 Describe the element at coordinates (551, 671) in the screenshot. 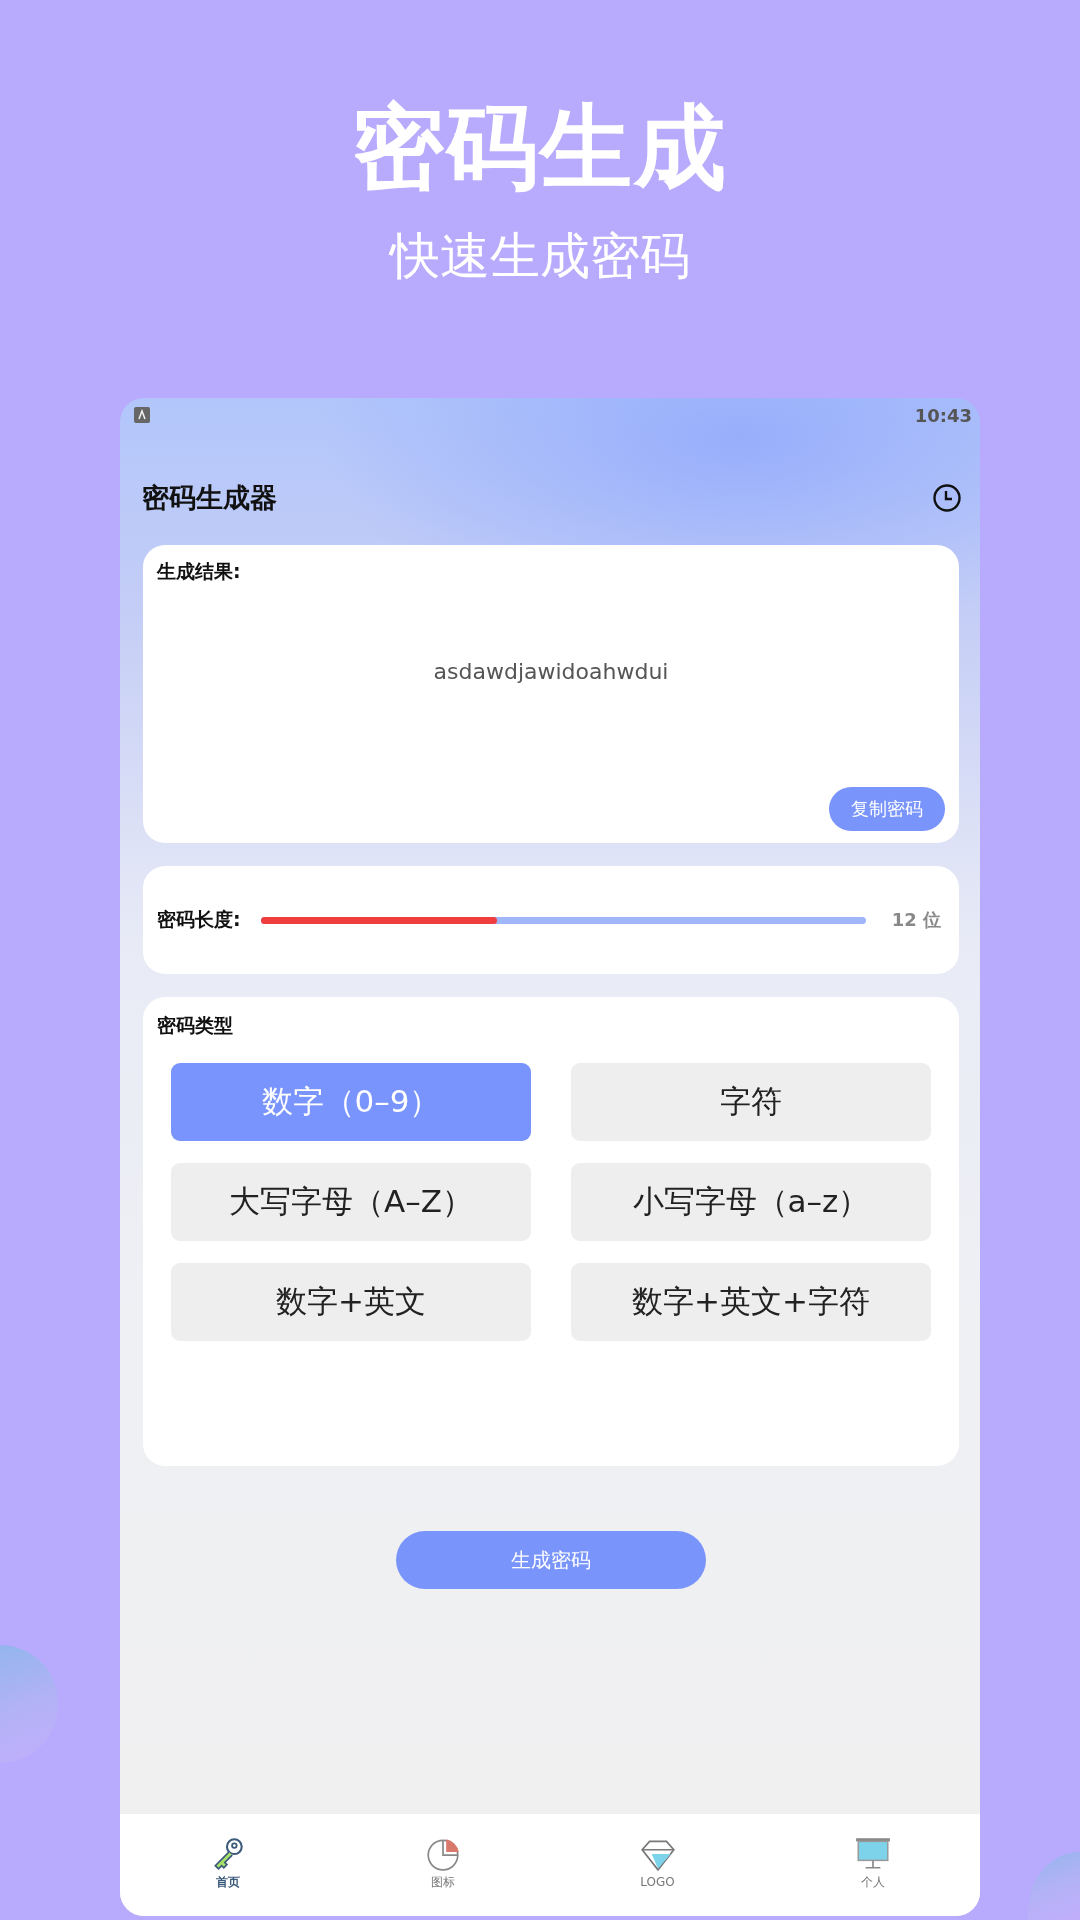

I see `password-text: asdawdjawidoahwdui` at that location.